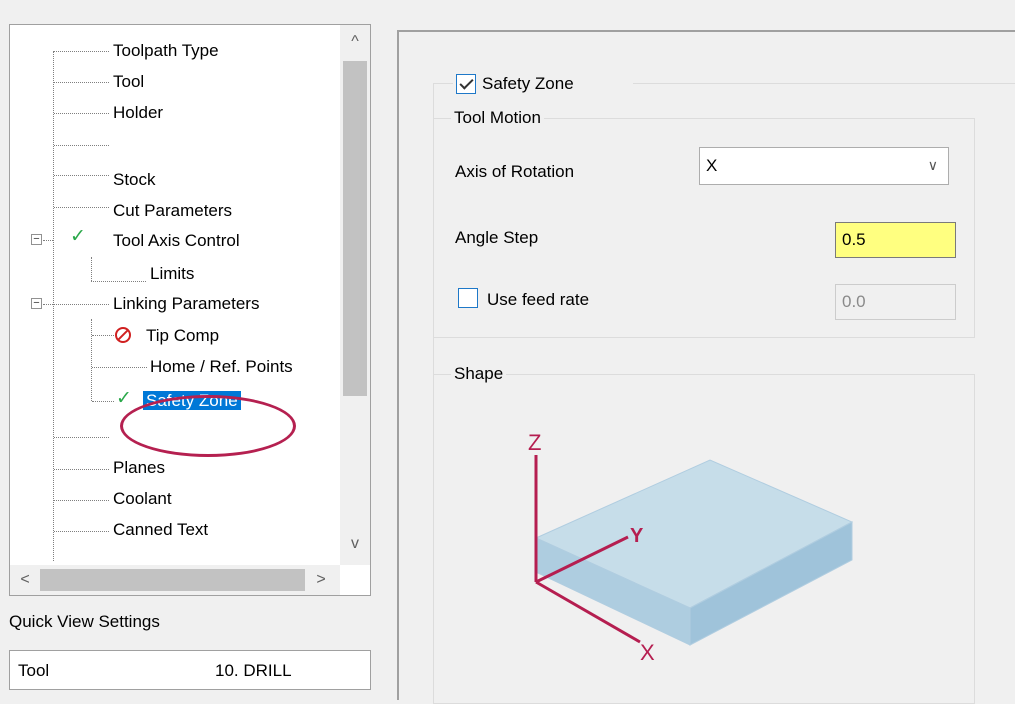 This screenshot has height=704, width=1015. What do you see at coordinates (824, 166) in the screenshot?
I see `axis-of-rotation-select: X ∨` at bounding box center [824, 166].